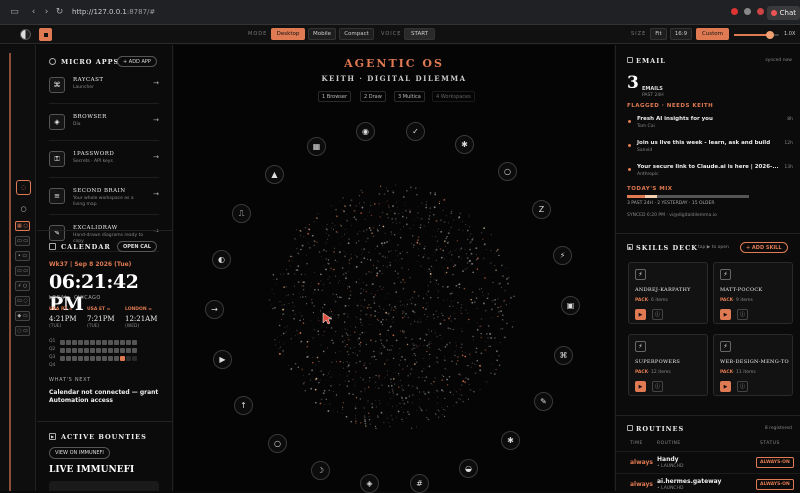 The image size is (800, 493). What do you see at coordinates (59, 12) in the screenshot?
I see `reload-icon: ↻` at bounding box center [59, 12].